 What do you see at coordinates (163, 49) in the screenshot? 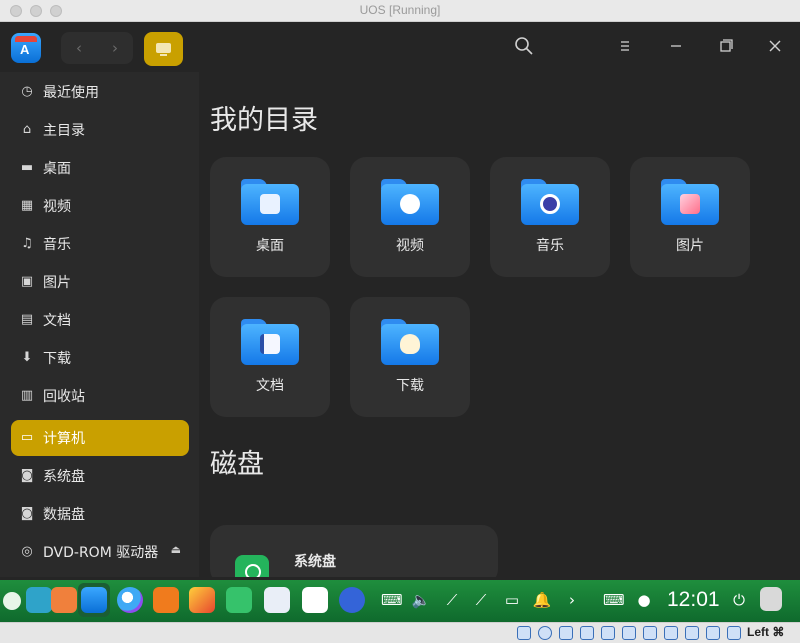
I see `computer-view-button` at bounding box center [163, 49].